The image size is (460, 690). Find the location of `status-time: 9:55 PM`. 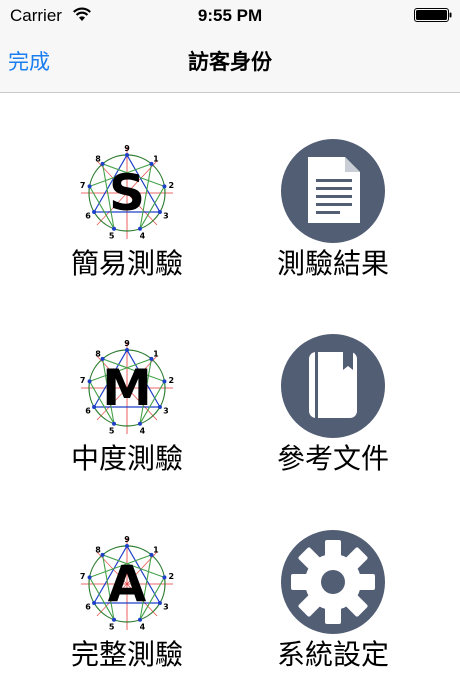

status-time: 9:55 PM is located at coordinates (230, 15).